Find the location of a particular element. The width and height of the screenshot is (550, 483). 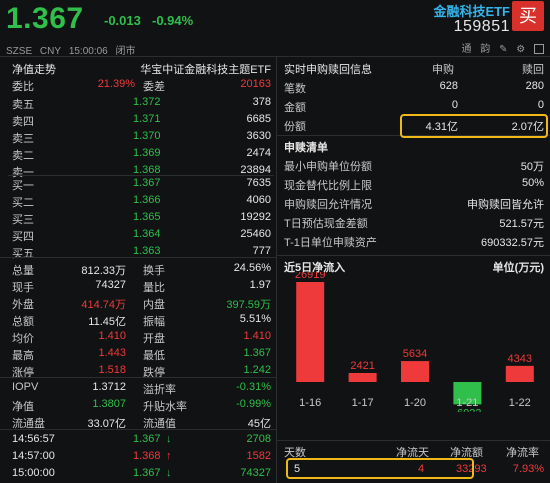

book-bottom-divider is located at coordinates (138, 257).